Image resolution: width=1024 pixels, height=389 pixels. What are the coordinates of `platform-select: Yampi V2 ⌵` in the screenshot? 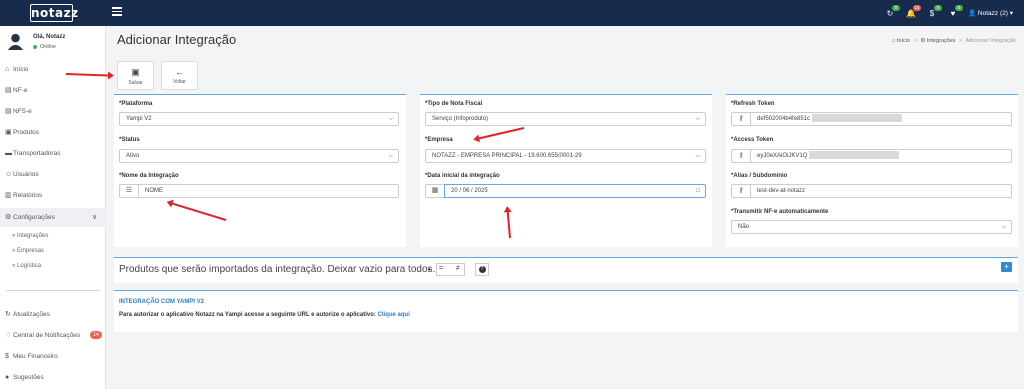 It's located at (259, 119).